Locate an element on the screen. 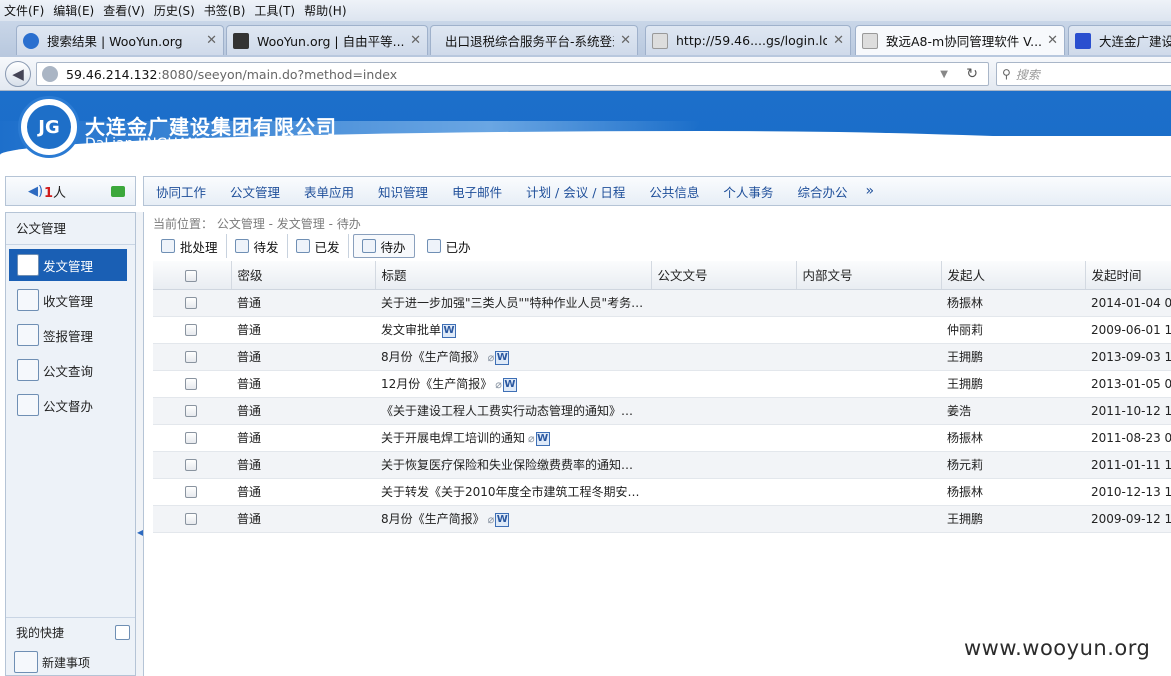  todo-button: 待办 is located at coordinates (383, 246).